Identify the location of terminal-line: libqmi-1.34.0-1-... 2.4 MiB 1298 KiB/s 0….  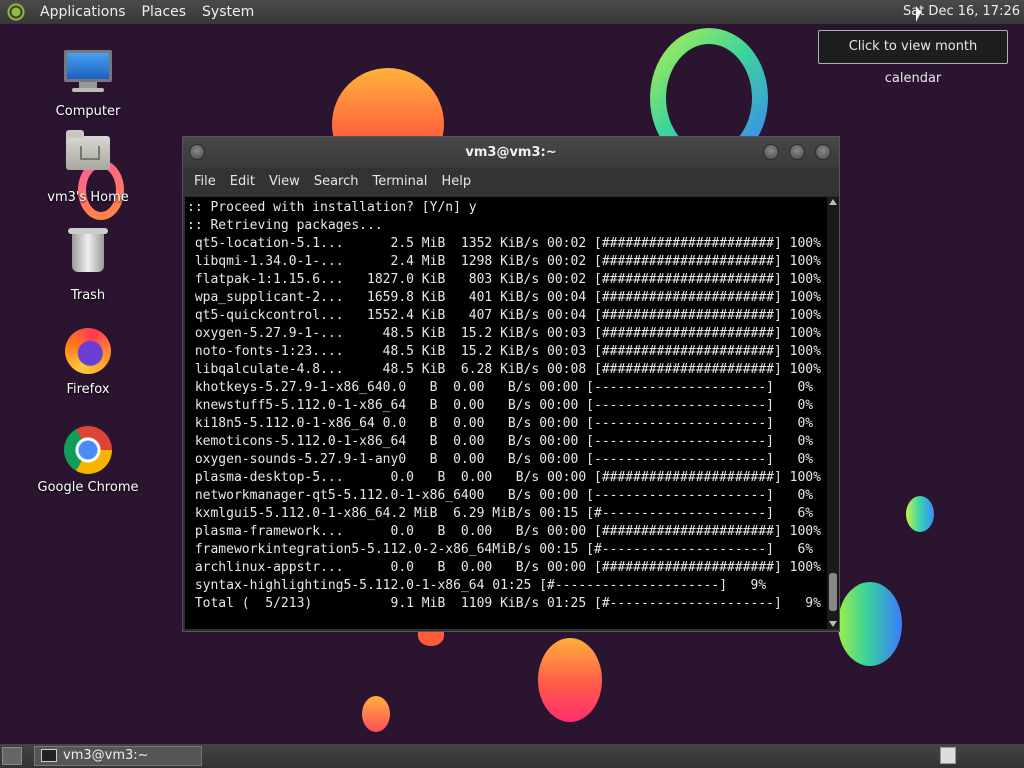
(507, 261).